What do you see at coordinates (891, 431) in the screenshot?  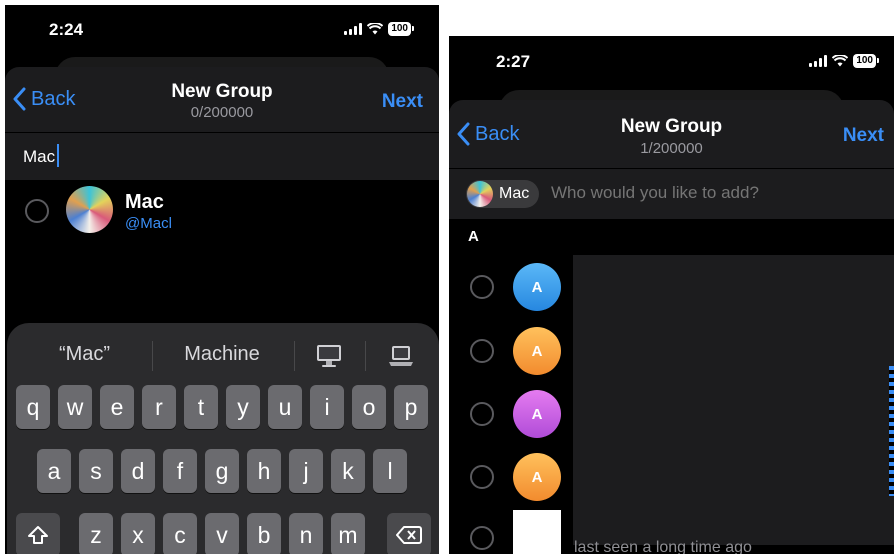 I see `scroll-index` at bounding box center [891, 431].